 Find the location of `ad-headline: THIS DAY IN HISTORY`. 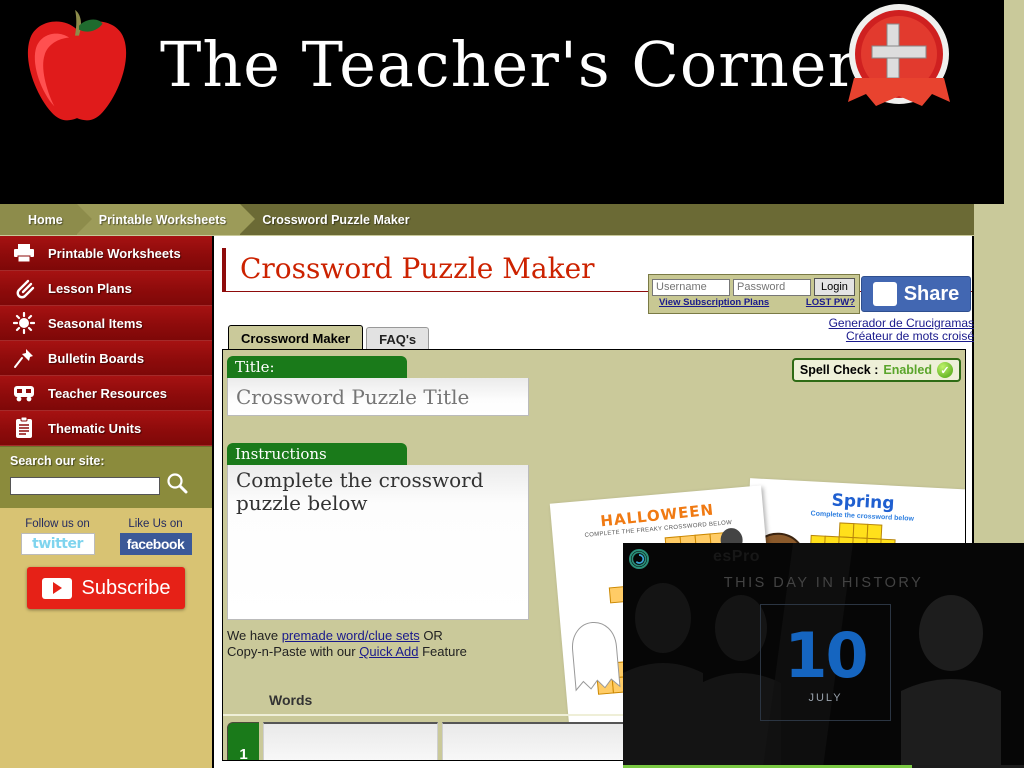

ad-headline: THIS DAY IN HISTORY is located at coordinates (823, 583).